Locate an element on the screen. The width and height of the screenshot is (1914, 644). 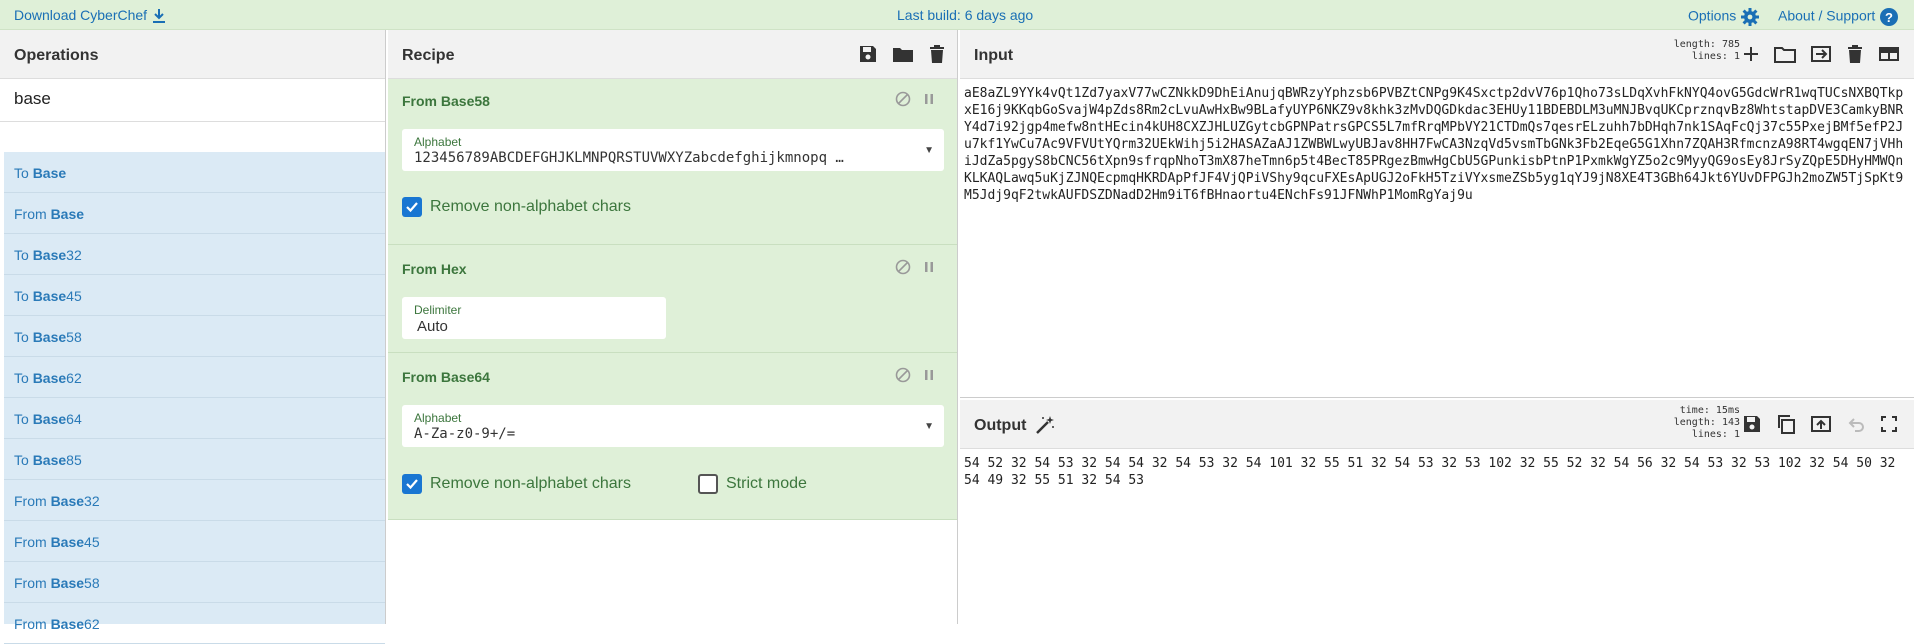
output-header: Output time: 15ms length: 143 lines: 1 is located at coordinates (1437, 424).